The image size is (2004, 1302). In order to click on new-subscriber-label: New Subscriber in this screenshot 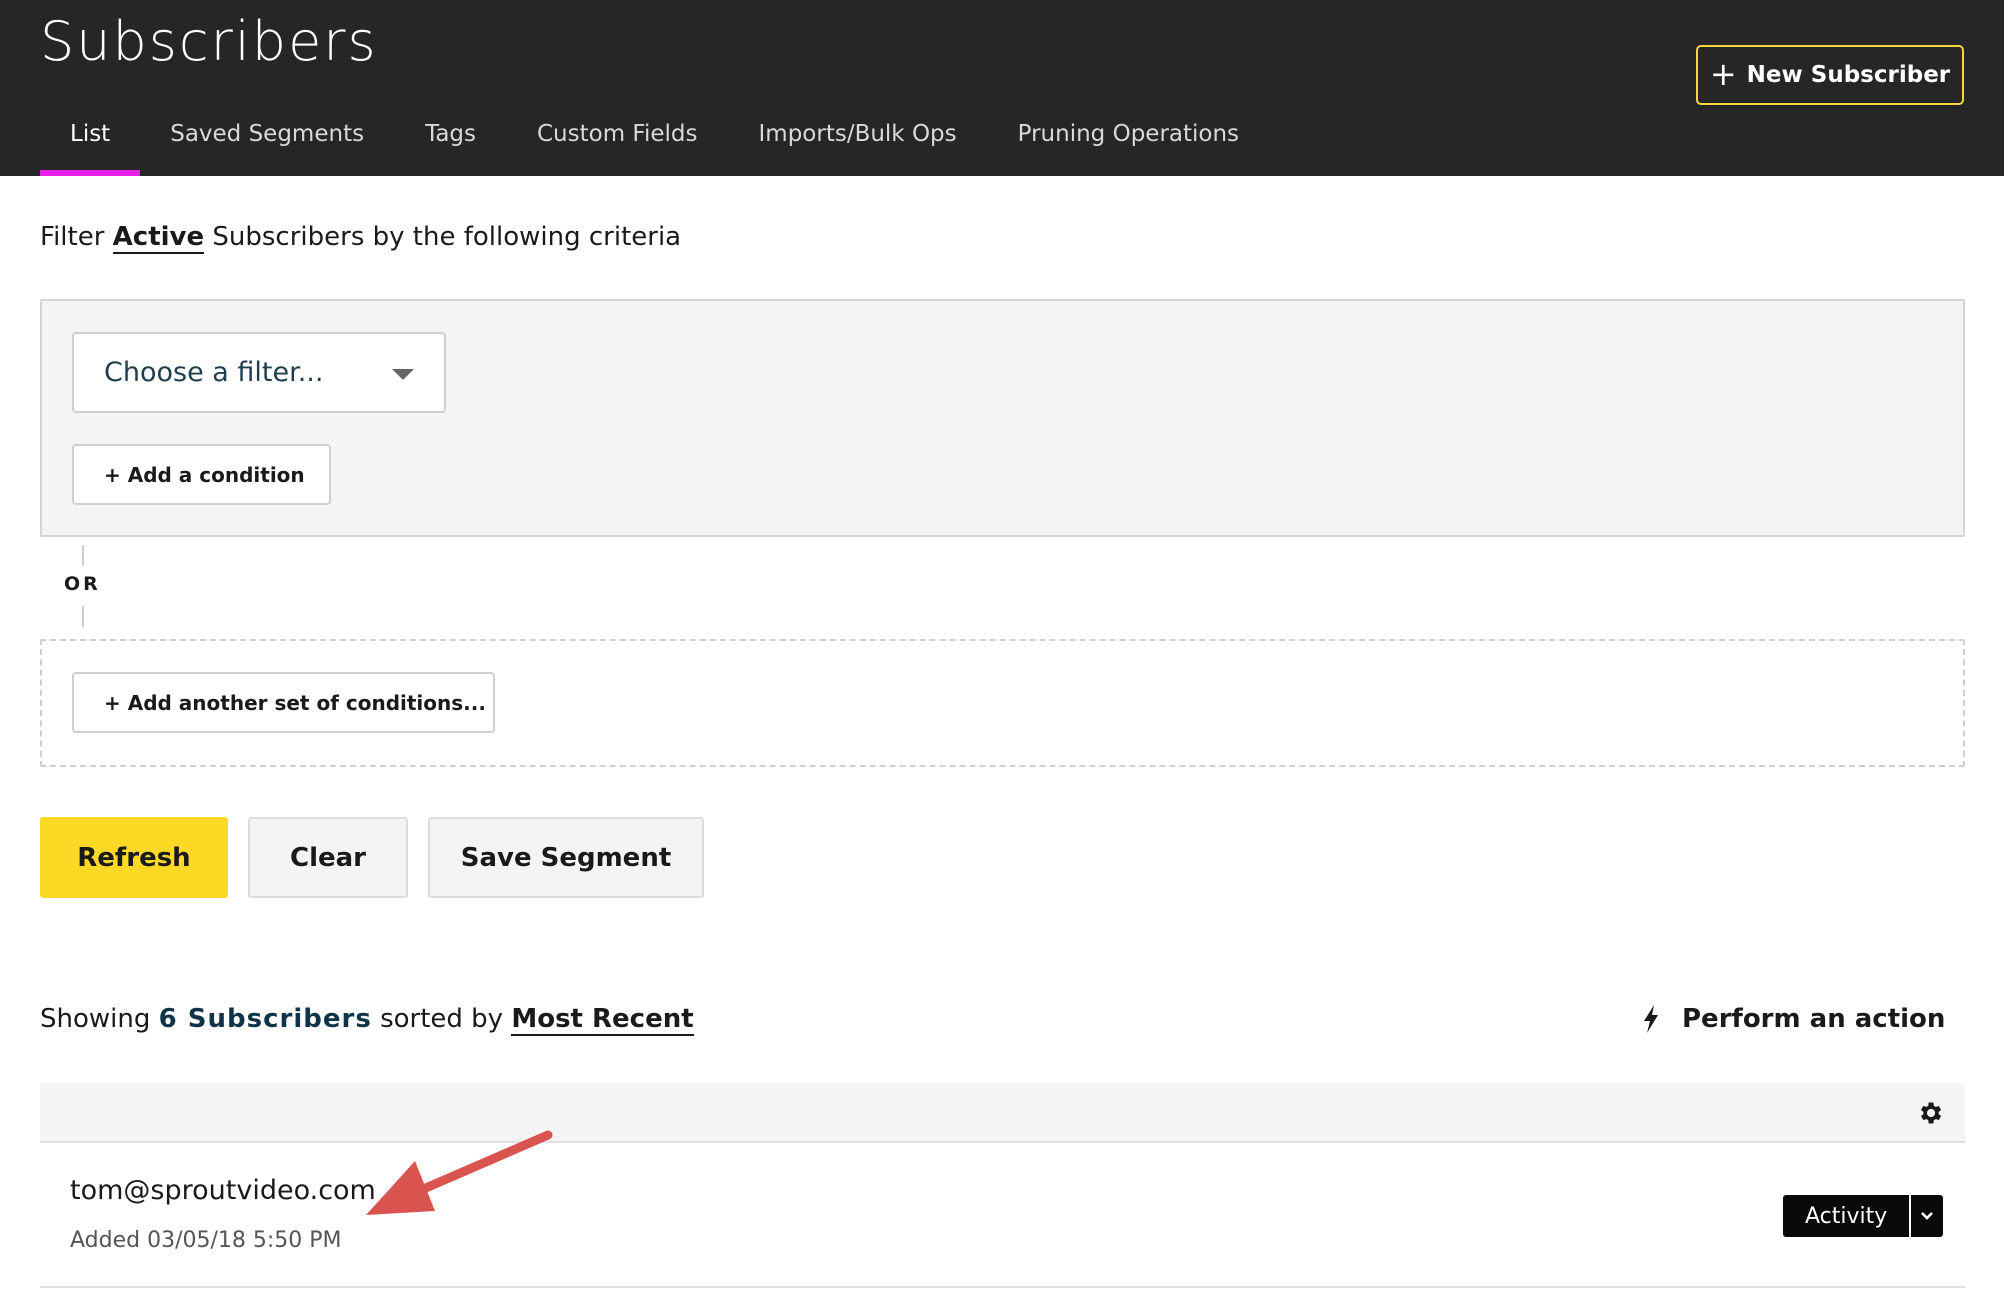, I will do `click(1848, 75)`.